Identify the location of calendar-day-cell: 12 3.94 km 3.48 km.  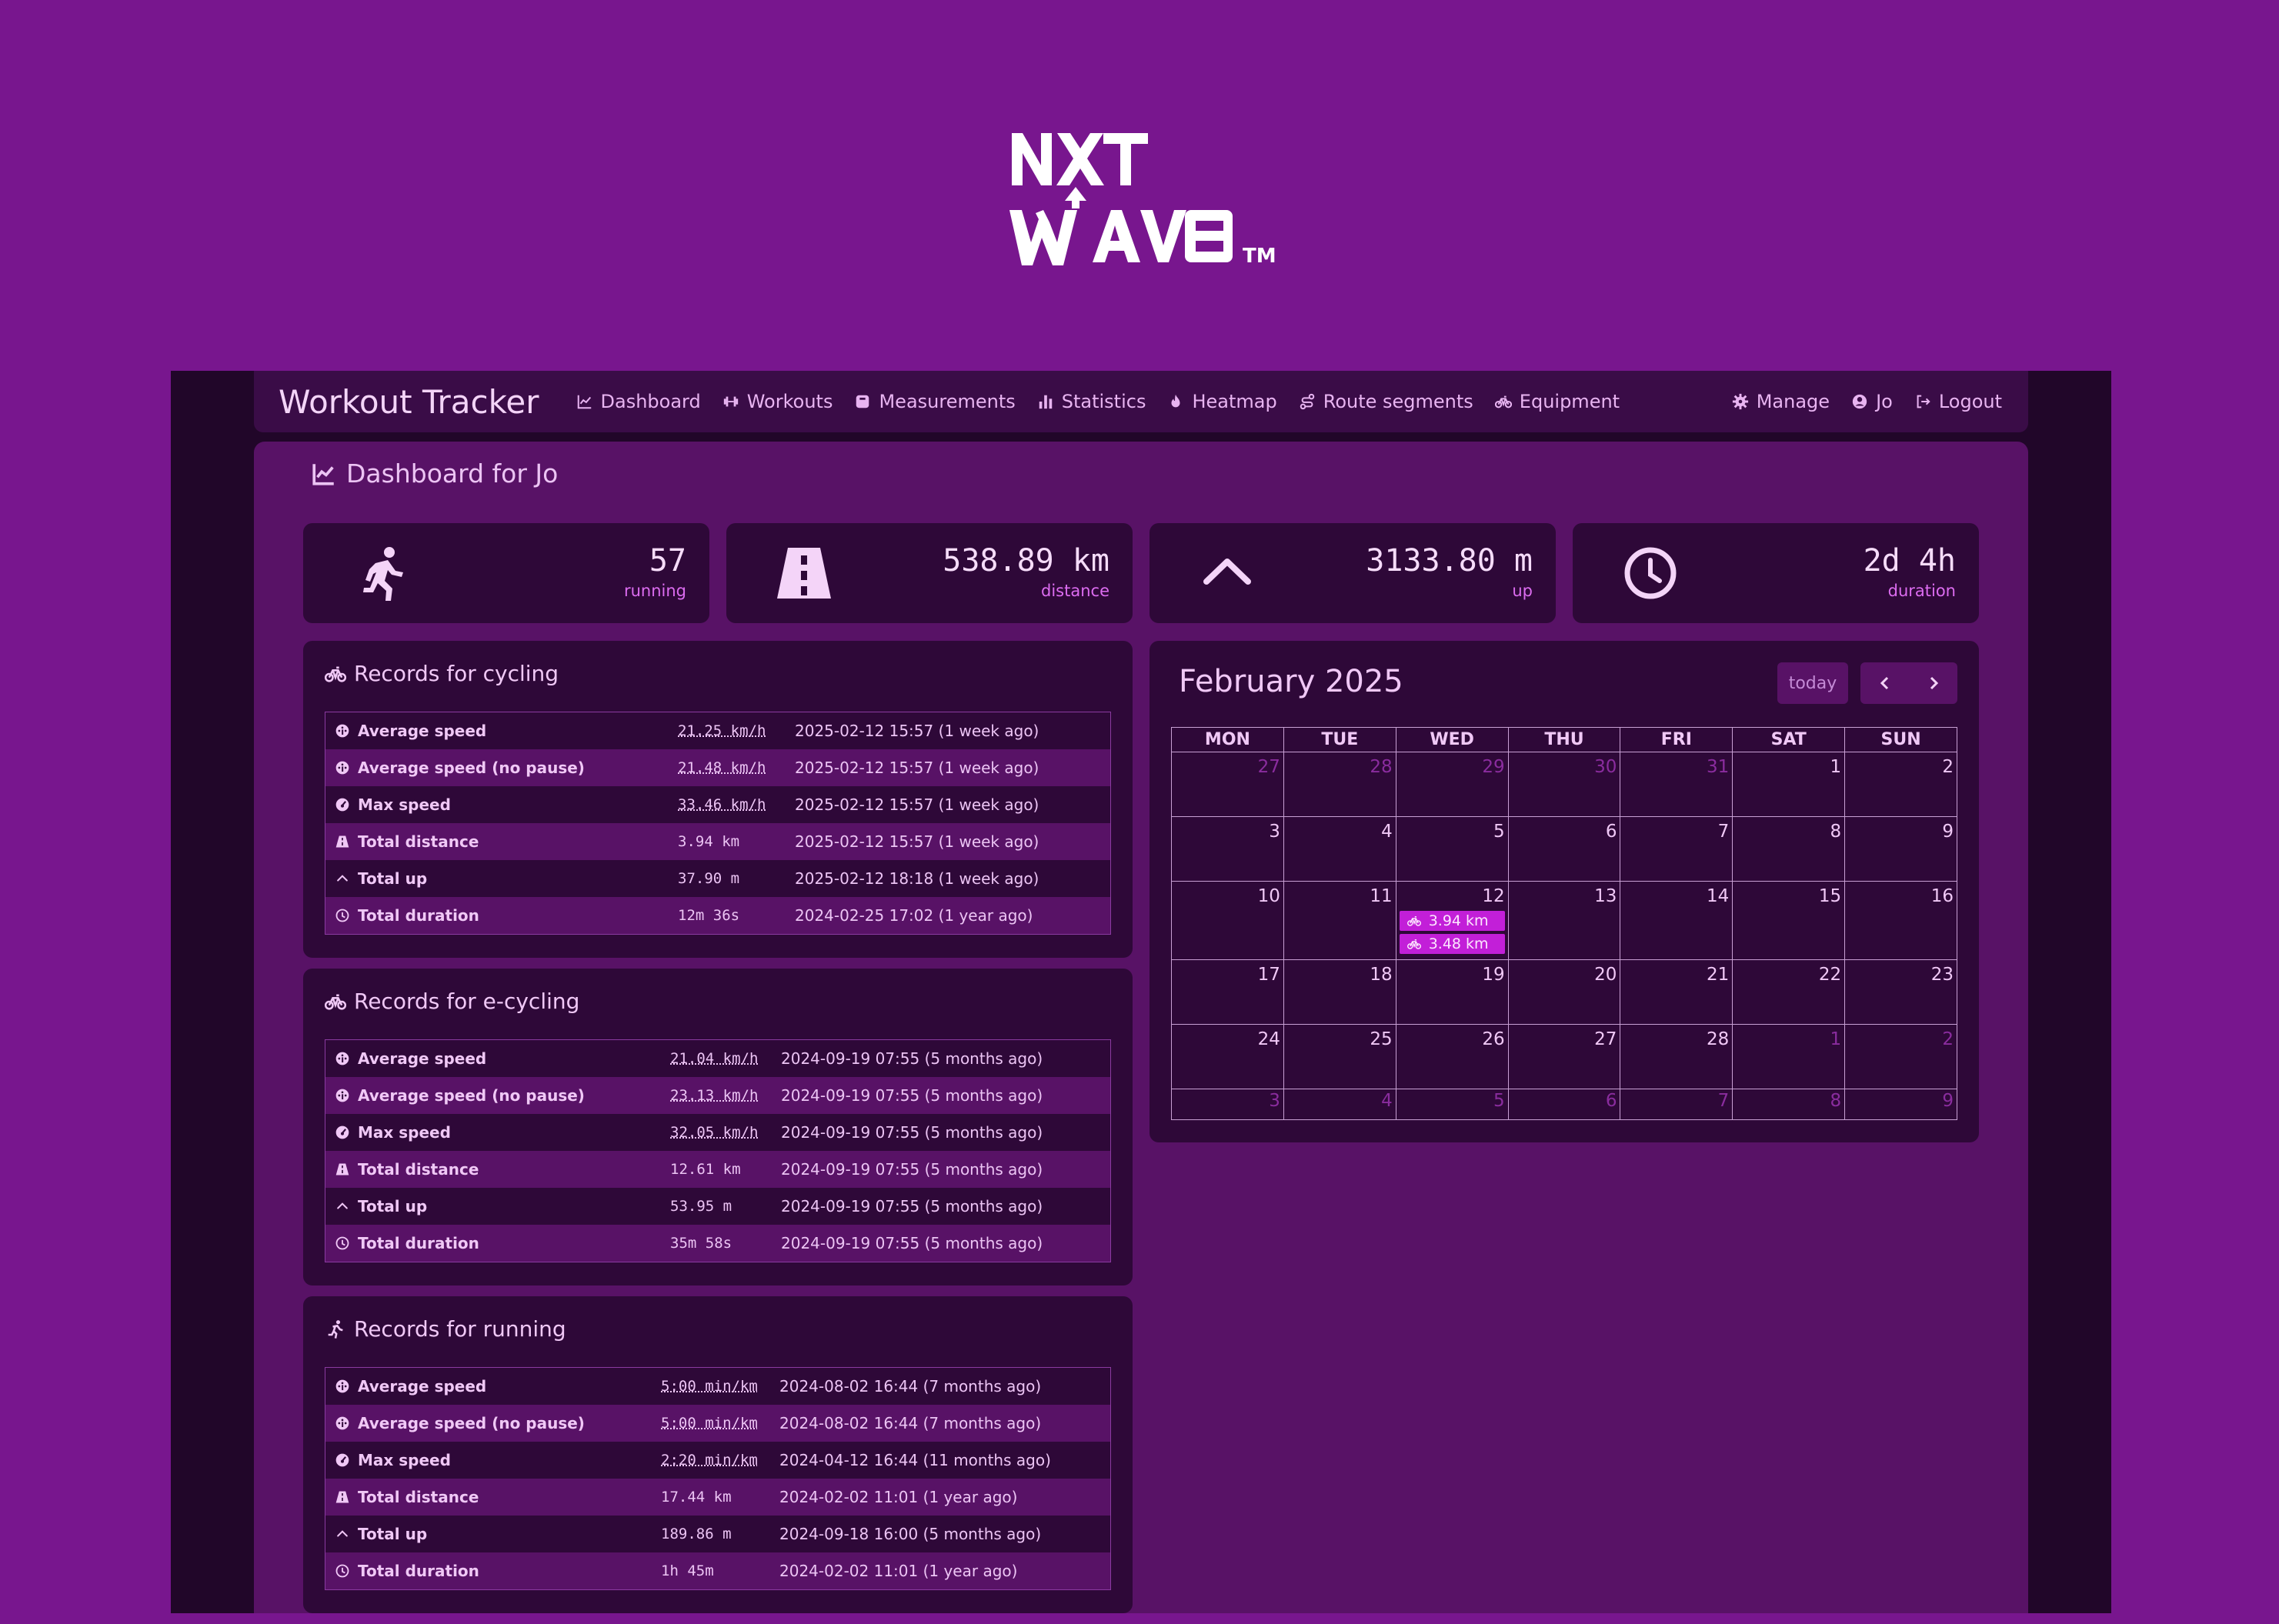
(1452, 920).